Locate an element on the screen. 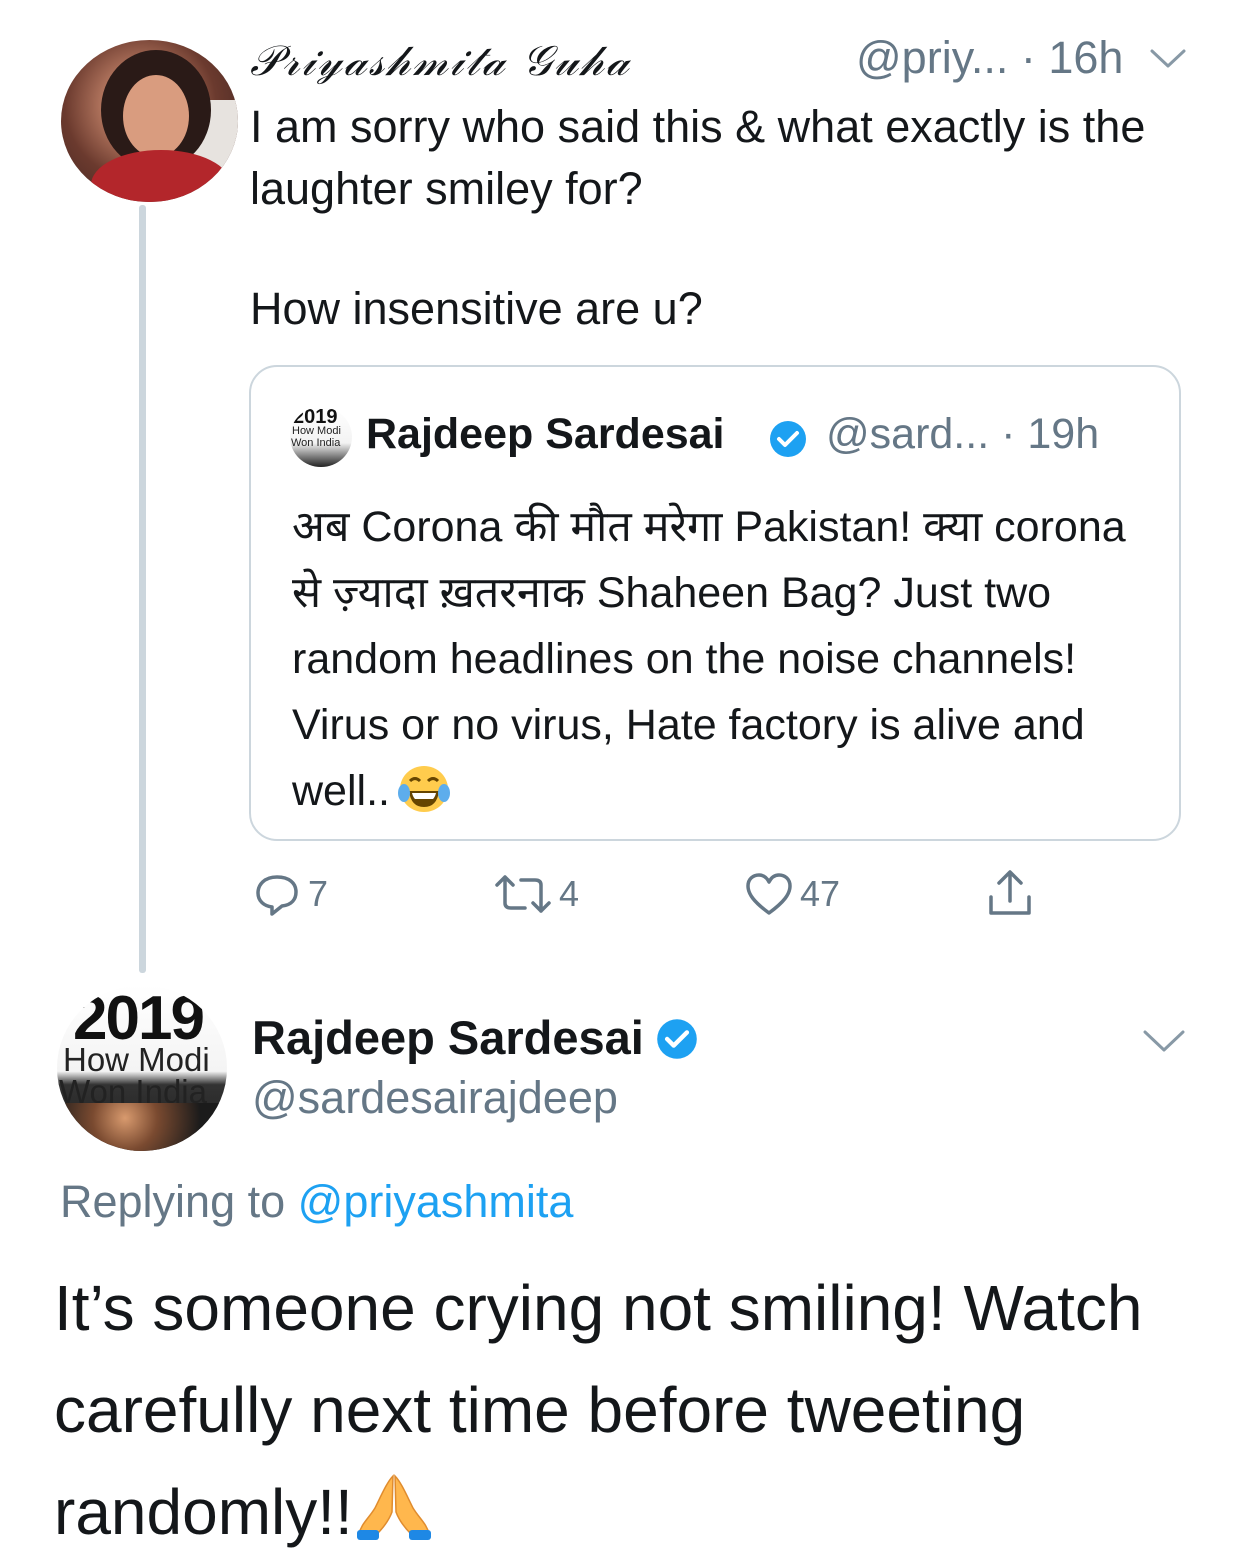  avatar-line1: How Modi is located at coordinates (316, 431).